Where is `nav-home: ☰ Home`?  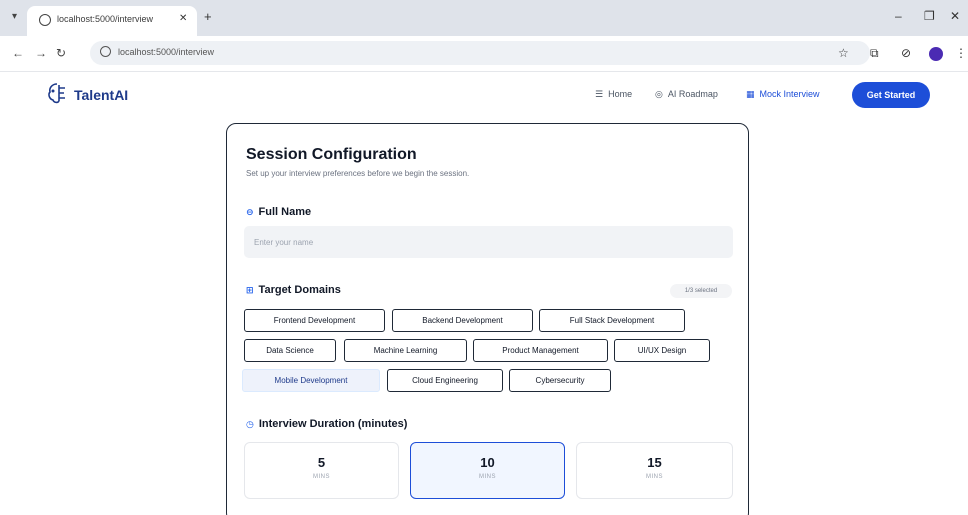
nav-home: ☰ Home is located at coordinates (613, 94).